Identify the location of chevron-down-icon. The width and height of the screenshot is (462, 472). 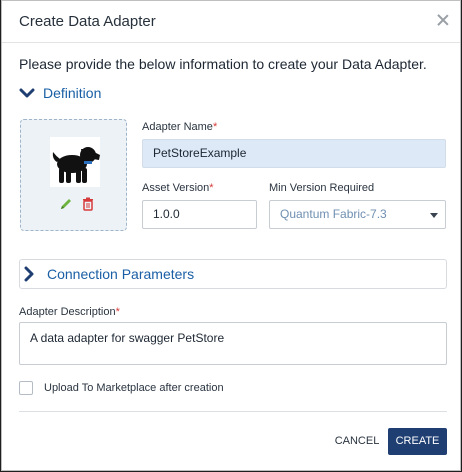
(27, 93).